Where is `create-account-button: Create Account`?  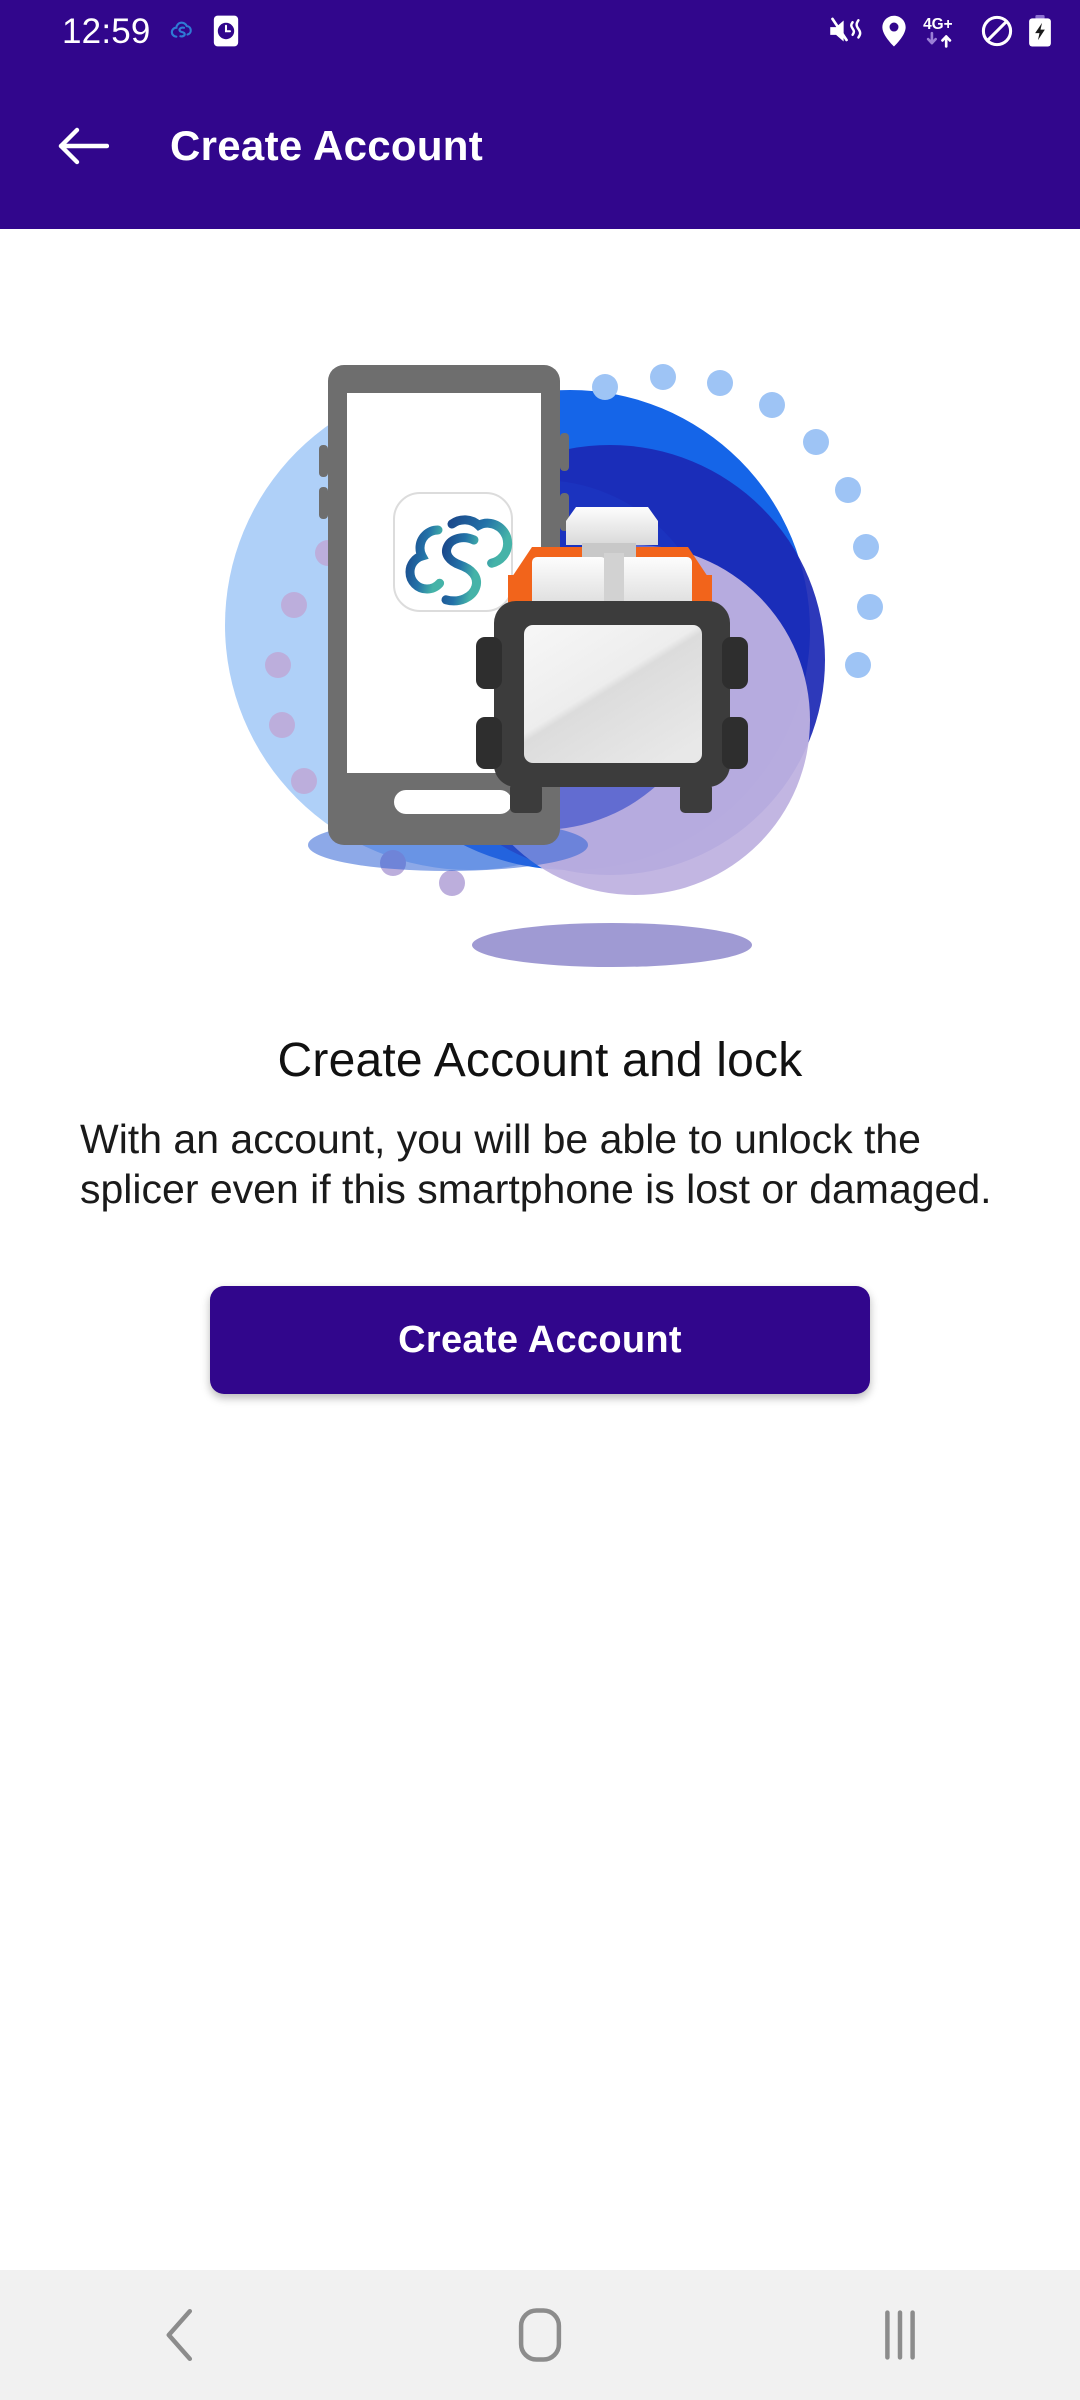 create-account-button: Create Account is located at coordinates (540, 1340).